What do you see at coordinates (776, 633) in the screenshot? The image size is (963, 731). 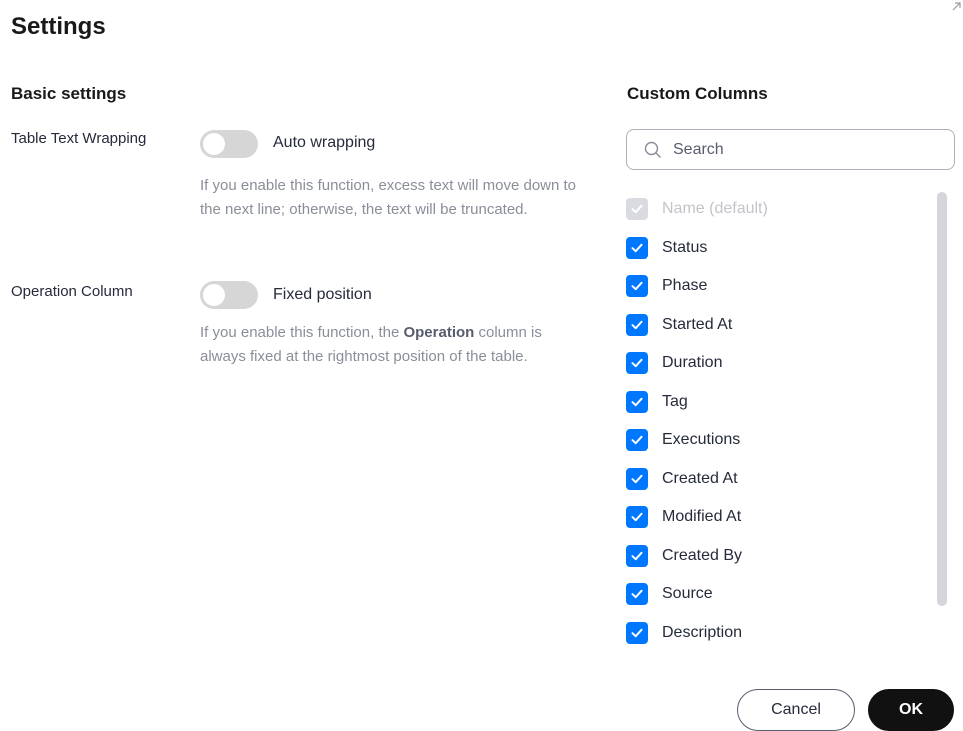 I see `column-item: Description` at bounding box center [776, 633].